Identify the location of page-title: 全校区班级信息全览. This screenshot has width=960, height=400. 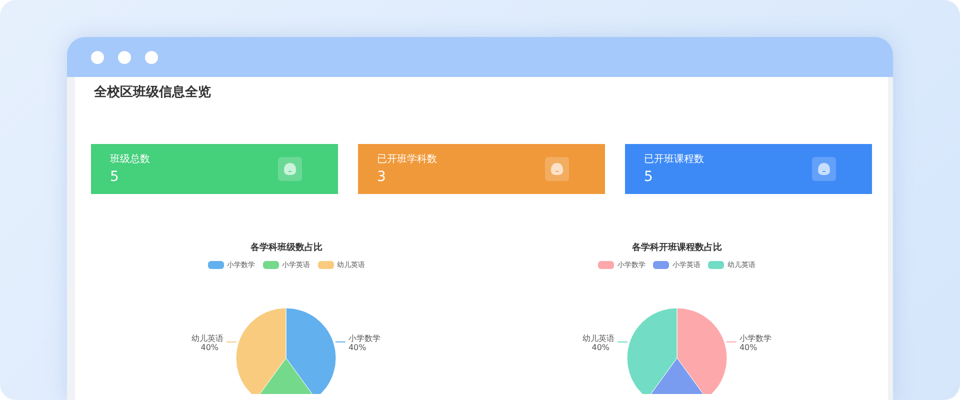
(153, 93).